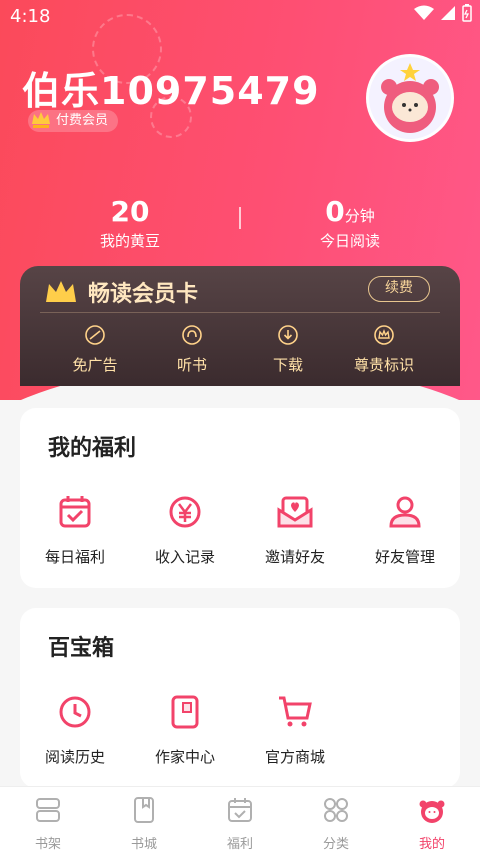 The image size is (480, 853). What do you see at coordinates (295, 729) in the screenshot?
I see `toolbox-item-mall: 官方商城` at bounding box center [295, 729].